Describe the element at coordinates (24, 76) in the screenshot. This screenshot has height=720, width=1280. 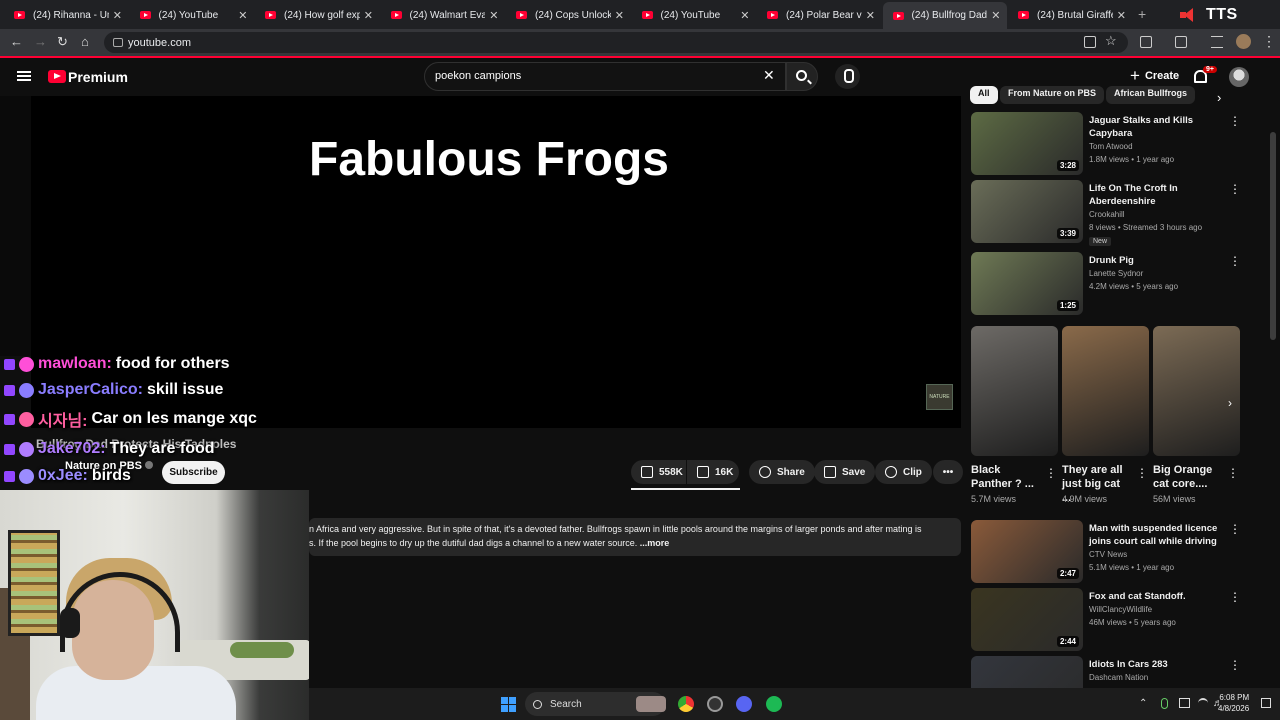
I see `hamburger-menu-icon` at that location.